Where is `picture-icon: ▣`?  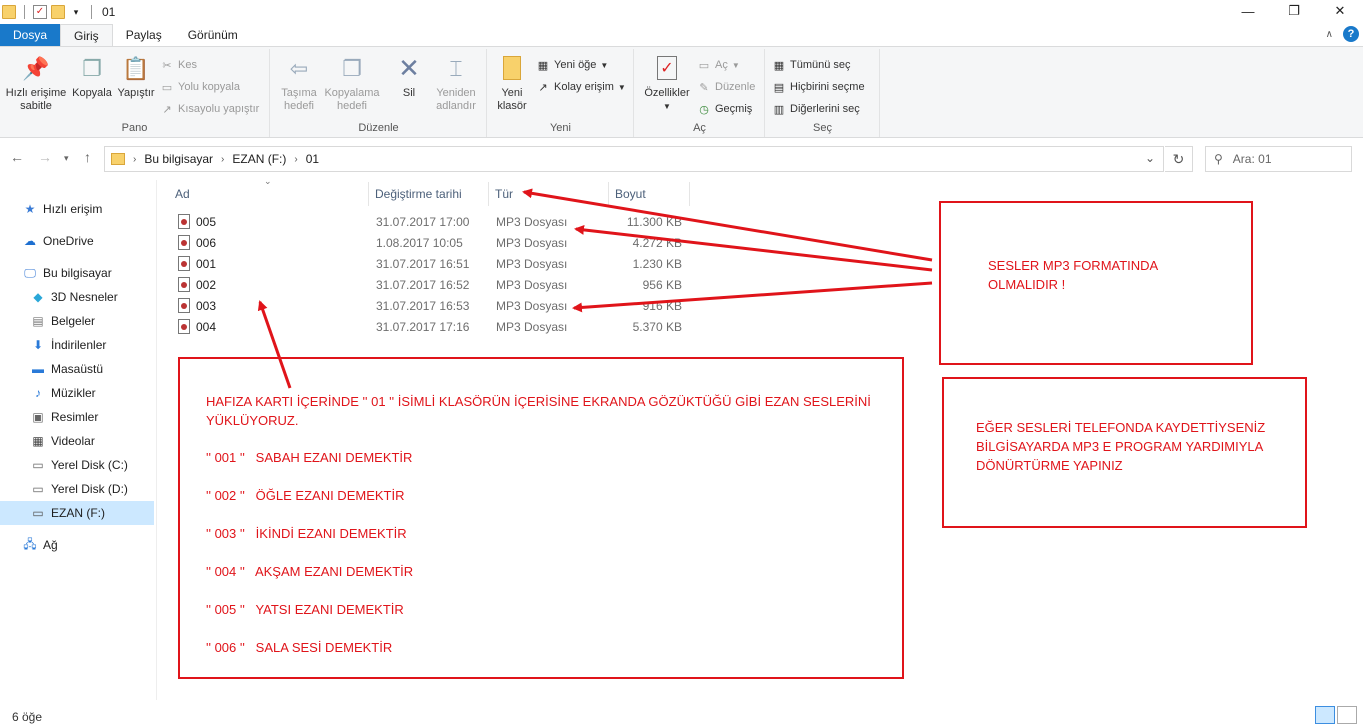
picture-icon: ▣ is located at coordinates (38, 417).